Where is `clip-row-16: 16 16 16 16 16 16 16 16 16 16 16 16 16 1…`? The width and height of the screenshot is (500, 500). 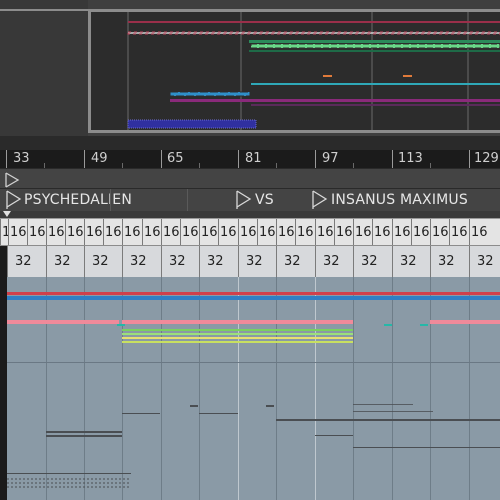 clip-row-16: 16 16 16 16 16 16 16 16 16 16 16 16 16 1… is located at coordinates (250, 232).